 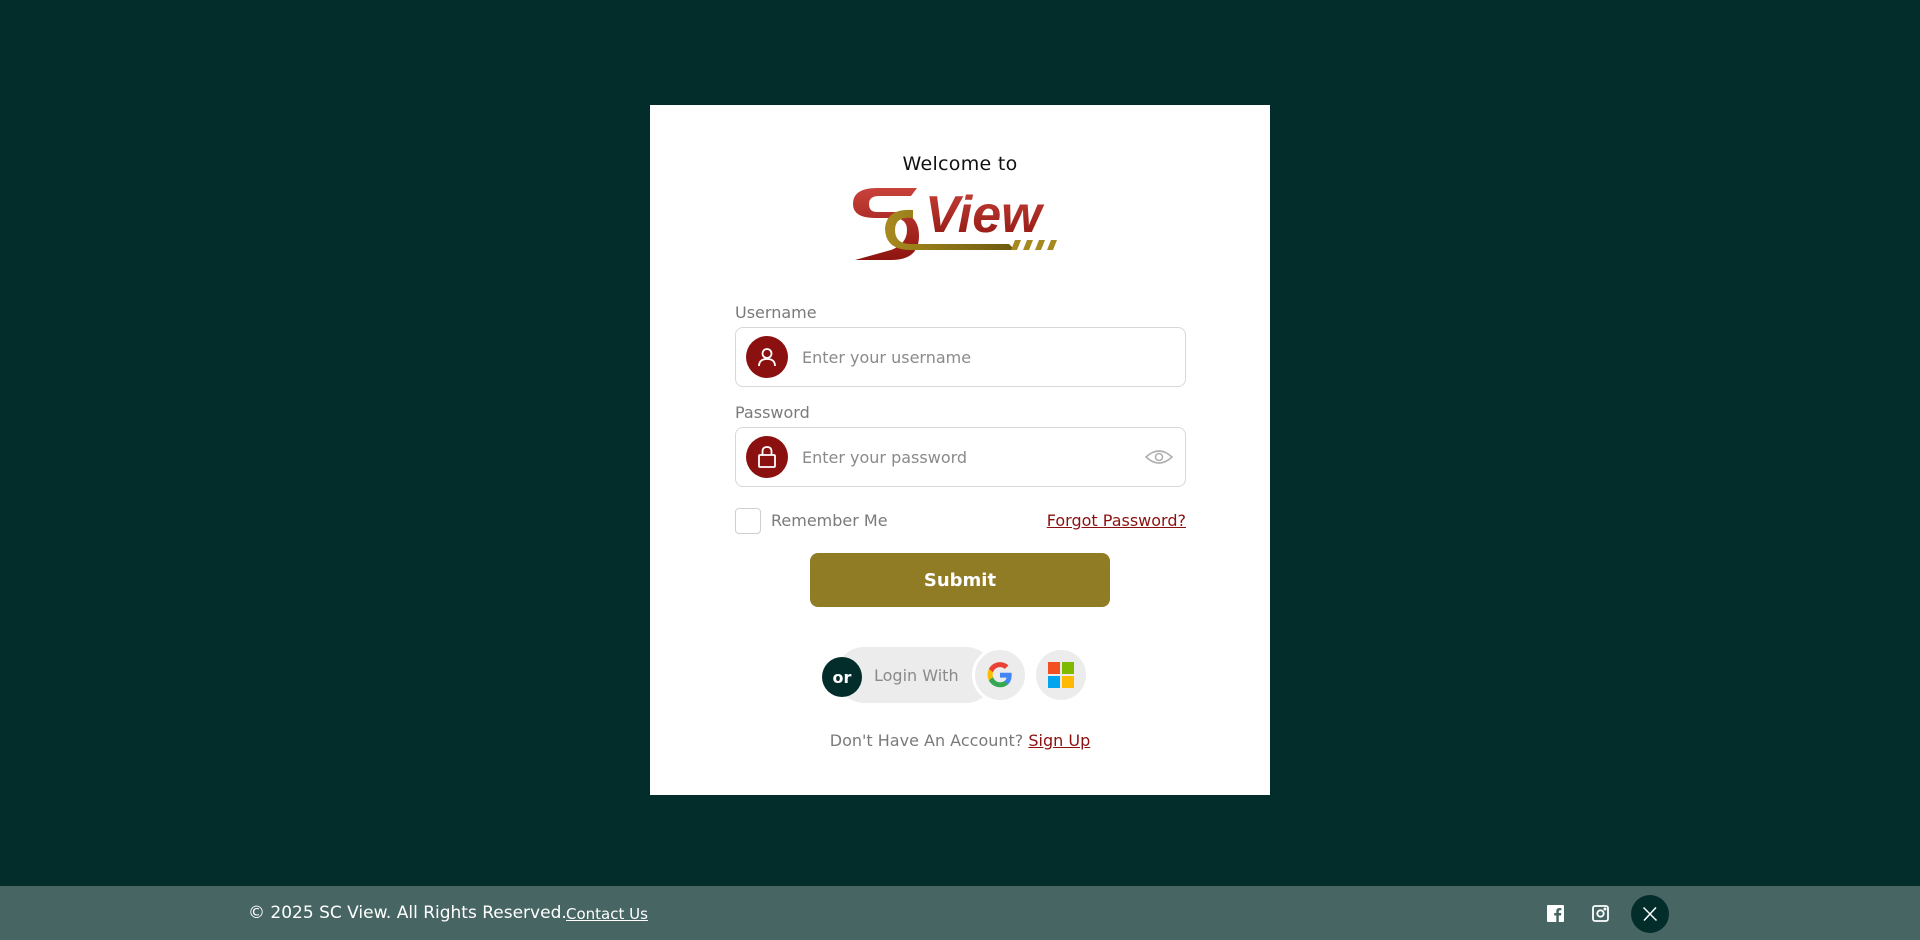 What do you see at coordinates (972, 357) in the screenshot?
I see `username-input` at bounding box center [972, 357].